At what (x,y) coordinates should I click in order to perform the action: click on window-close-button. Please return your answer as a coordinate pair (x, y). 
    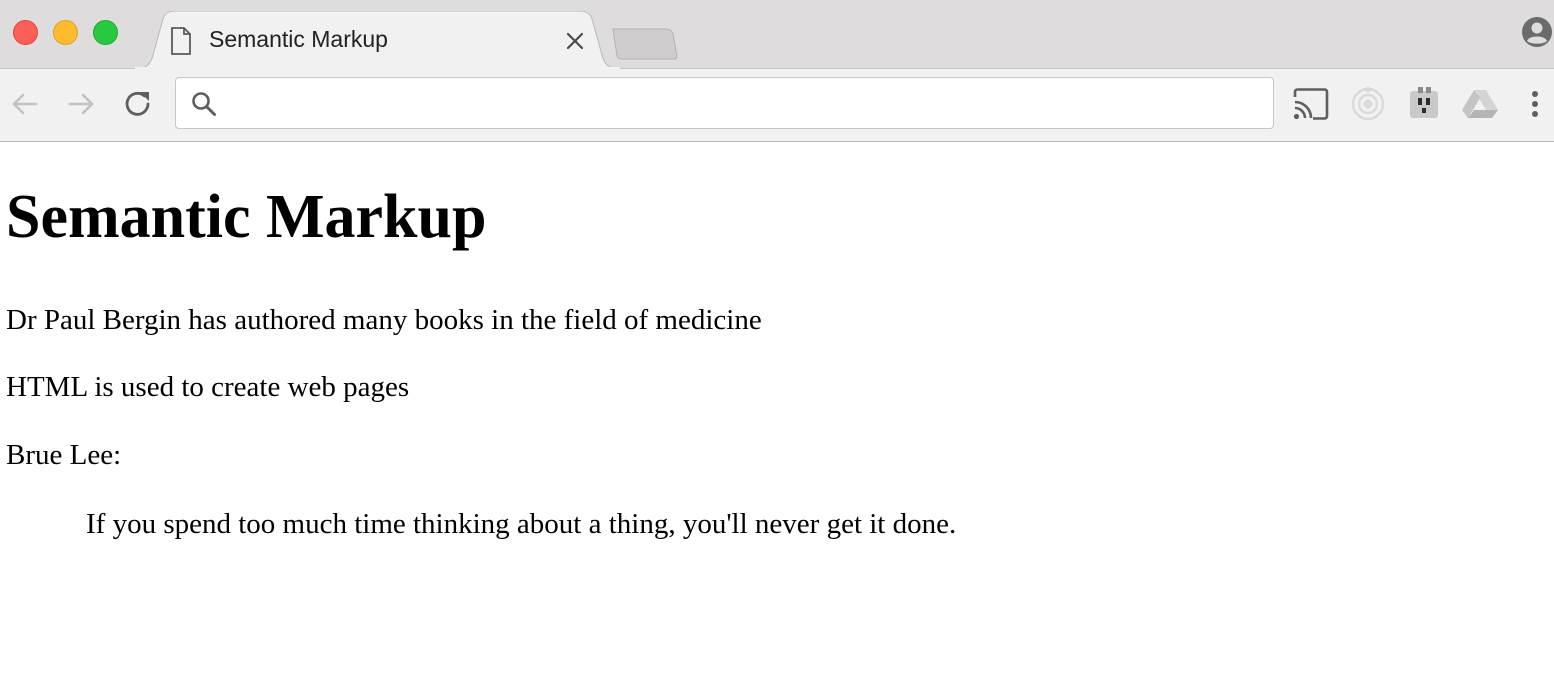
    Looking at the image, I should click on (25, 32).